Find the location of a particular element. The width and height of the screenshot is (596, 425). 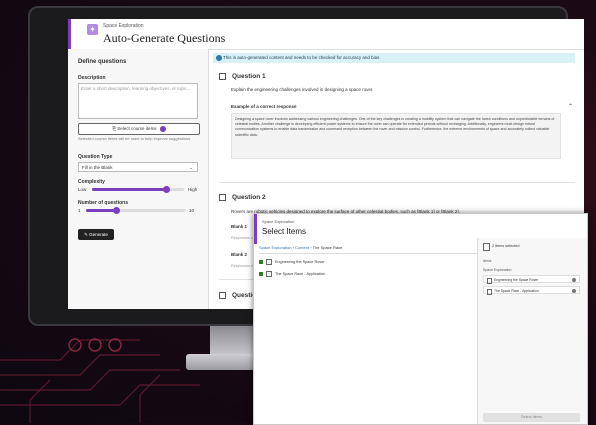

question-1-title: Question 1 is located at coordinates (242, 76).